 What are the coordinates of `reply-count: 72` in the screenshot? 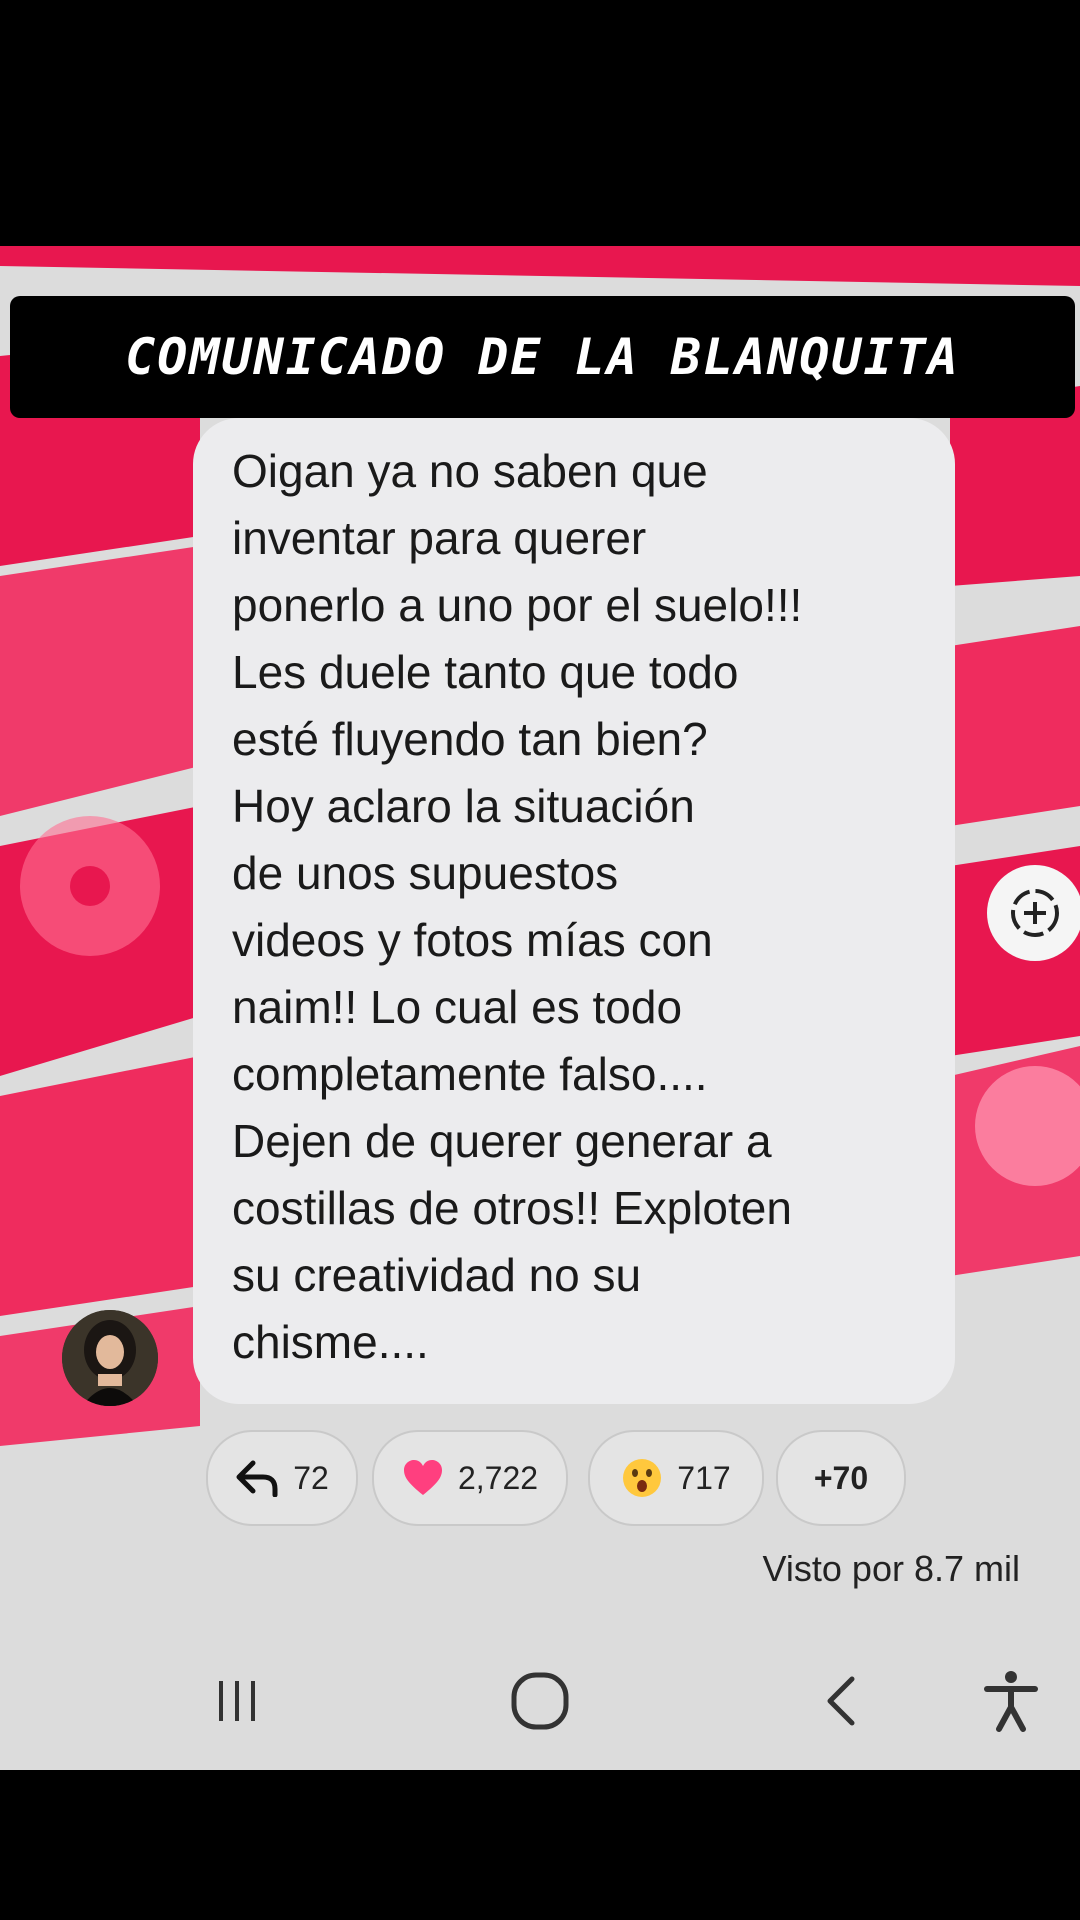 It's located at (311, 1477).